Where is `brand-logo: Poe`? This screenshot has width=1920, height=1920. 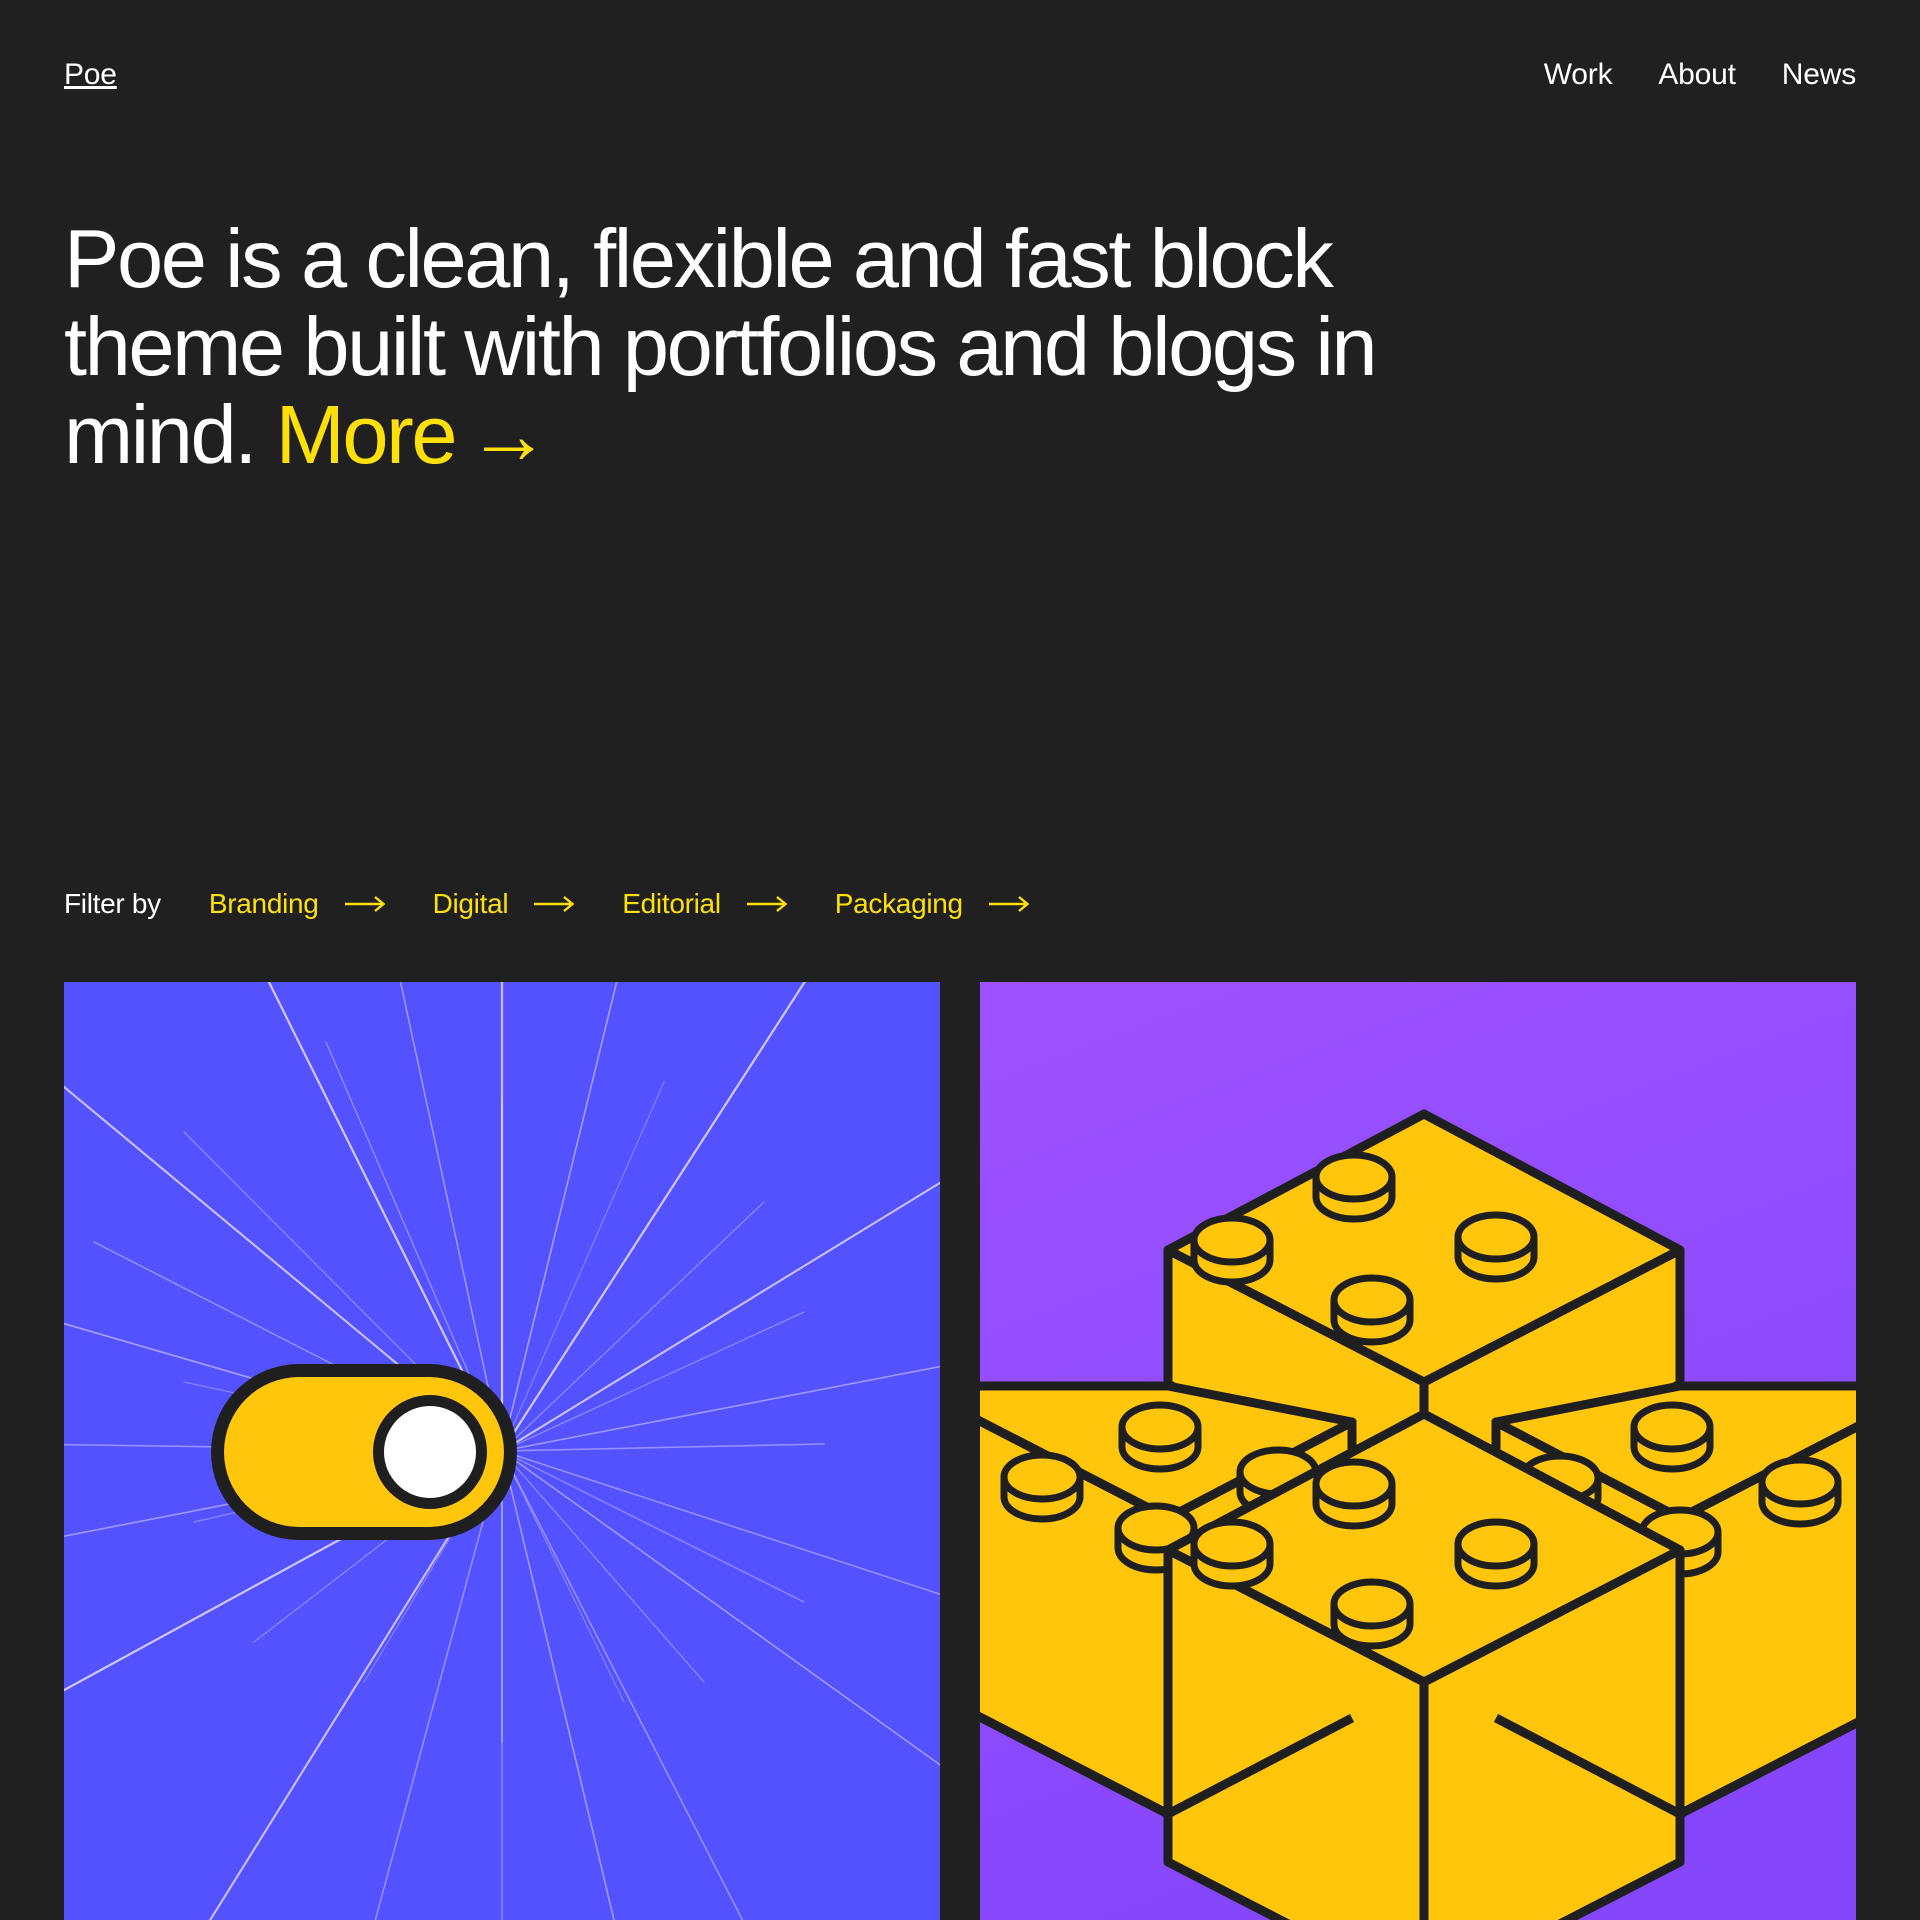
brand-logo: Poe is located at coordinates (90, 75).